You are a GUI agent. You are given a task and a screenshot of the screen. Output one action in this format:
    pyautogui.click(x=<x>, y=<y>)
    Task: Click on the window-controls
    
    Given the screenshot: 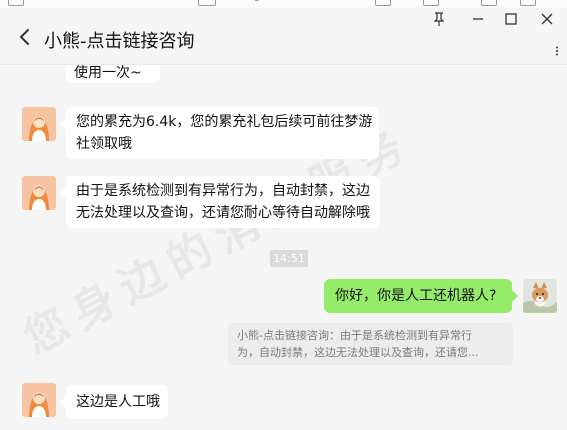 What is the action you would take?
    pyautogui.click(x=492, y=20)
    